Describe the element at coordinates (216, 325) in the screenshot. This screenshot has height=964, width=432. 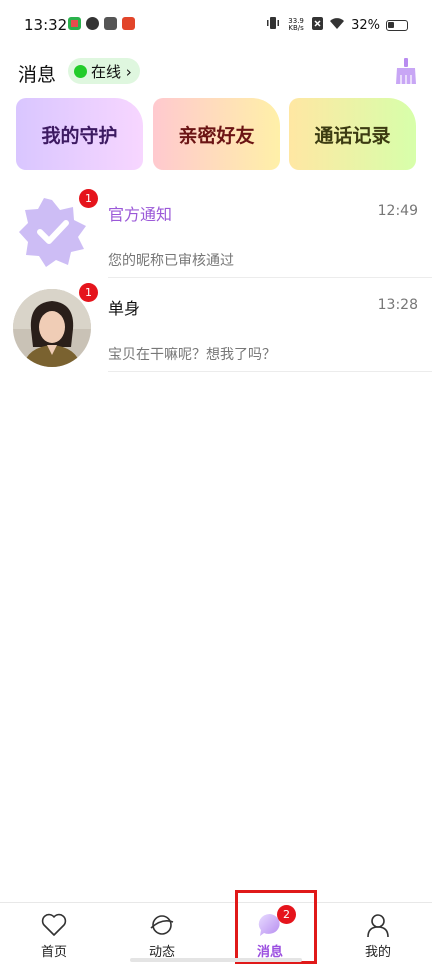
I see `list-item-chat: 1 单身 13:28 宝贝在干嘛呢？想我了吗？` at that location.